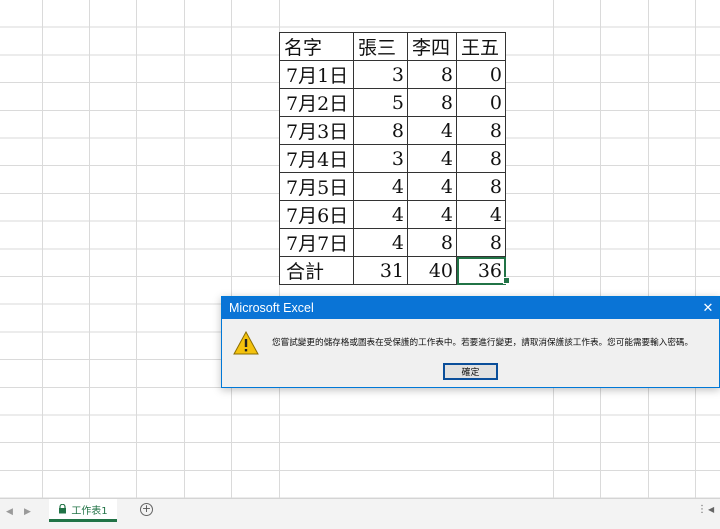 This screenshot has width=720, height=529. I want to click on warning-icon, so click(246, 343).